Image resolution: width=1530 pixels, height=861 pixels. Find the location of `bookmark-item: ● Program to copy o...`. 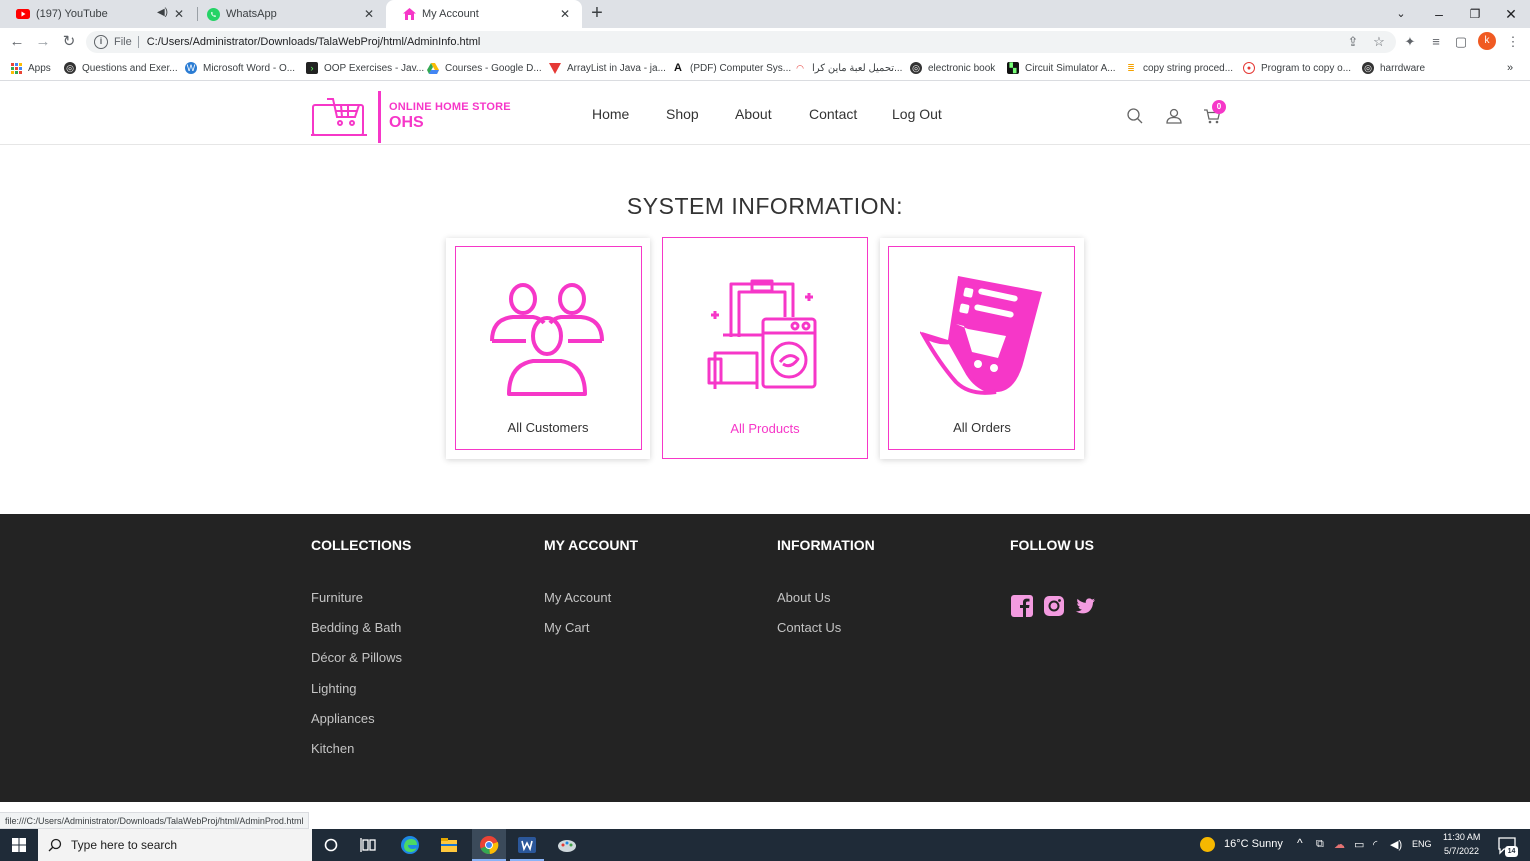

bookmark-item: ● Program to copy o... is located at coordinates (1297, 68).